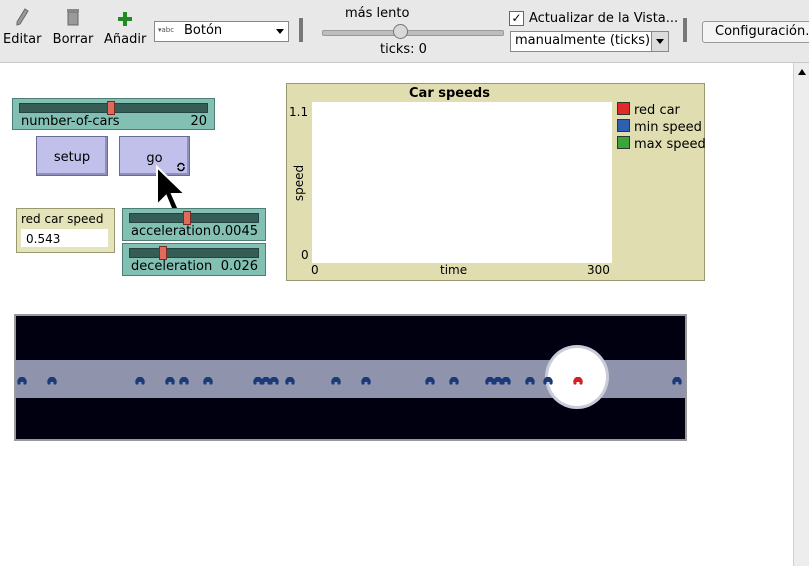 Image resolution: width=809 pixels, height=566 pixels. What do you see at coordinates (403, 49) in the screenshot?
I see `ticks-counter: ticks: 0` at bounding box center [403, 49].